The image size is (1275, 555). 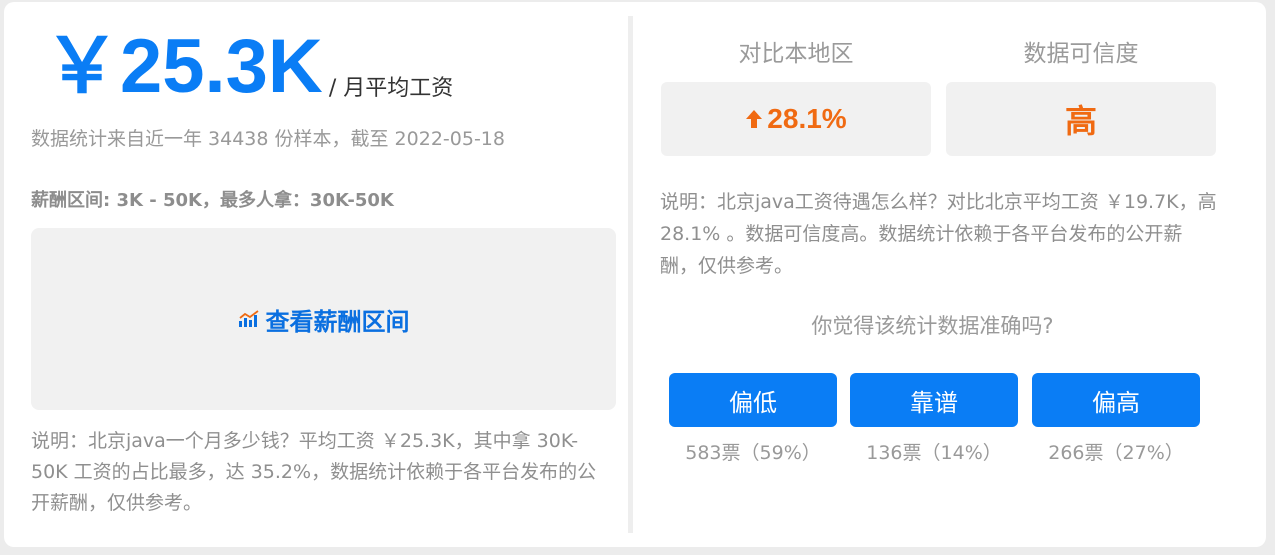 I want to click on vote-high-count: 266票（27%）, so click(x=1116, y=453).